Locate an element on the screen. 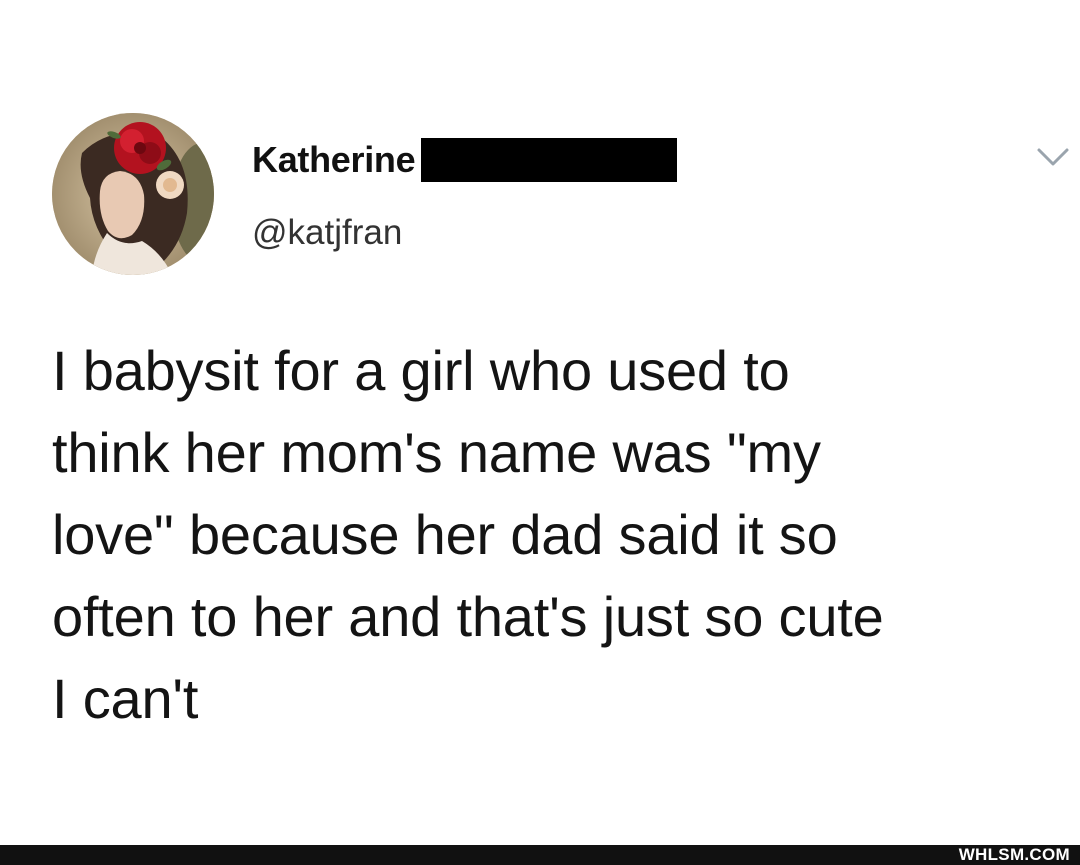 This screenshot has width=1080, height=865. author-name-row: Katherine is located at coordinates (465, 160).